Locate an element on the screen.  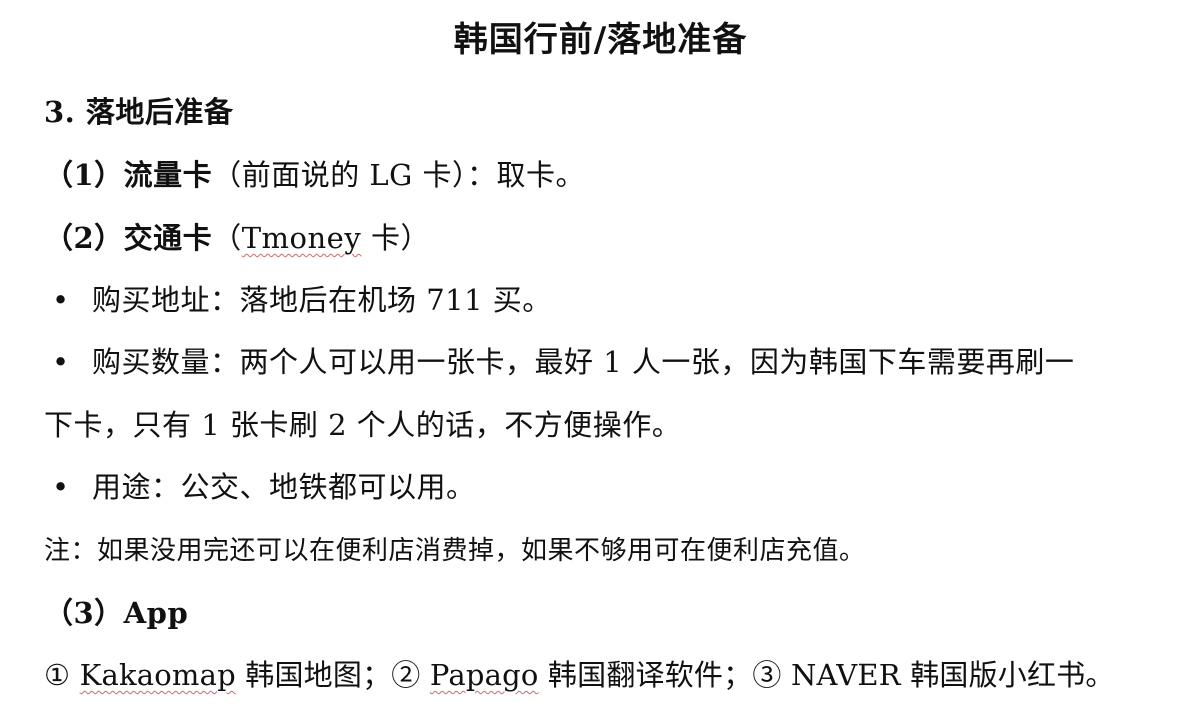
bullet-usage: • 用途：公交、地铁都可以用。 is located at coordinates (260, 487).